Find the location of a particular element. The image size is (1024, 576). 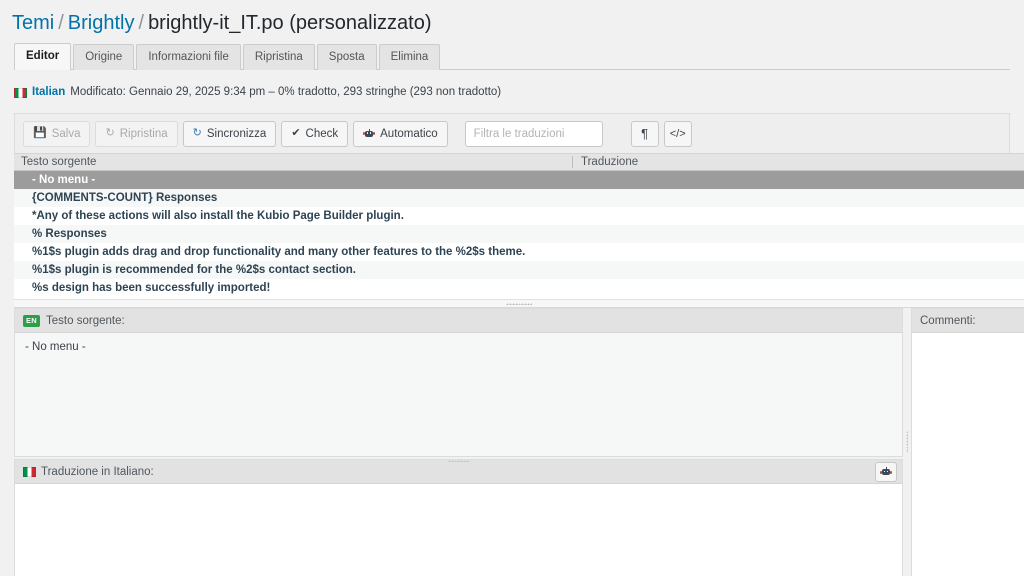

tab-elimina: Elimina is located at coordinates (409, 57).